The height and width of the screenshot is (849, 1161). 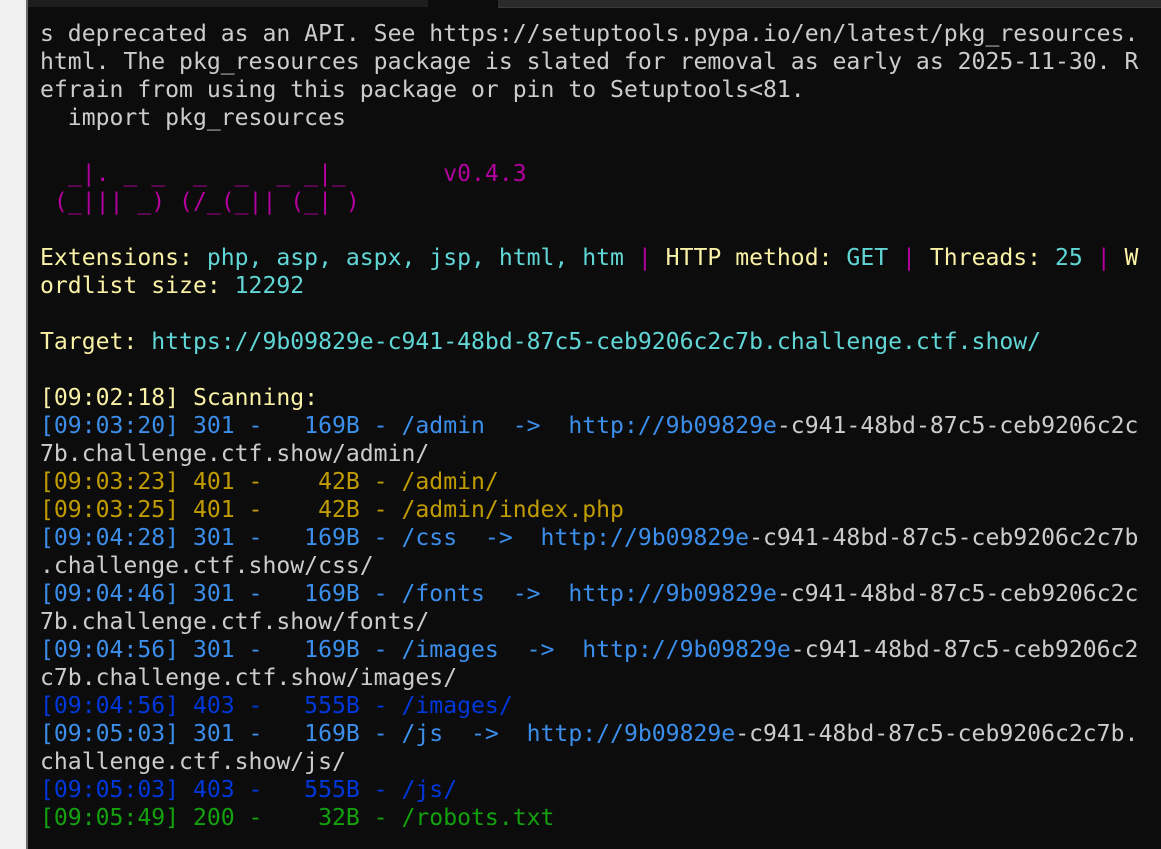 I want to click on scan-result-line: [09:05:03] 403 - 555B - /js/, so click(x=249, y=790).